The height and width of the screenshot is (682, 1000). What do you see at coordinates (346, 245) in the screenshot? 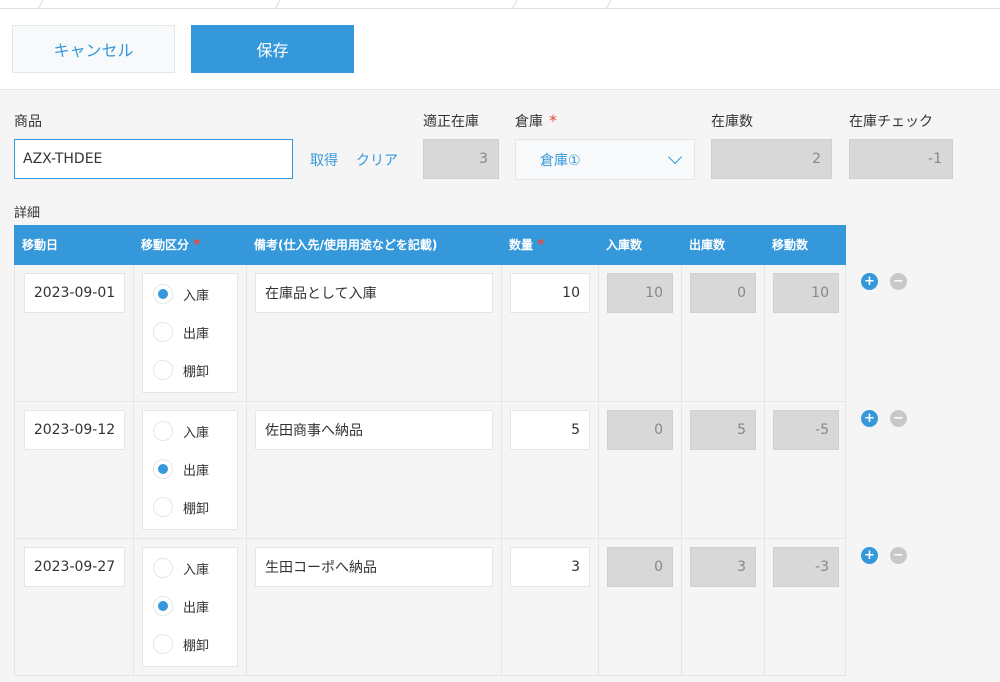
I see `col-header-note: 備考(仕入先/使用用途などを記載)` at bounding box center [346, 245].